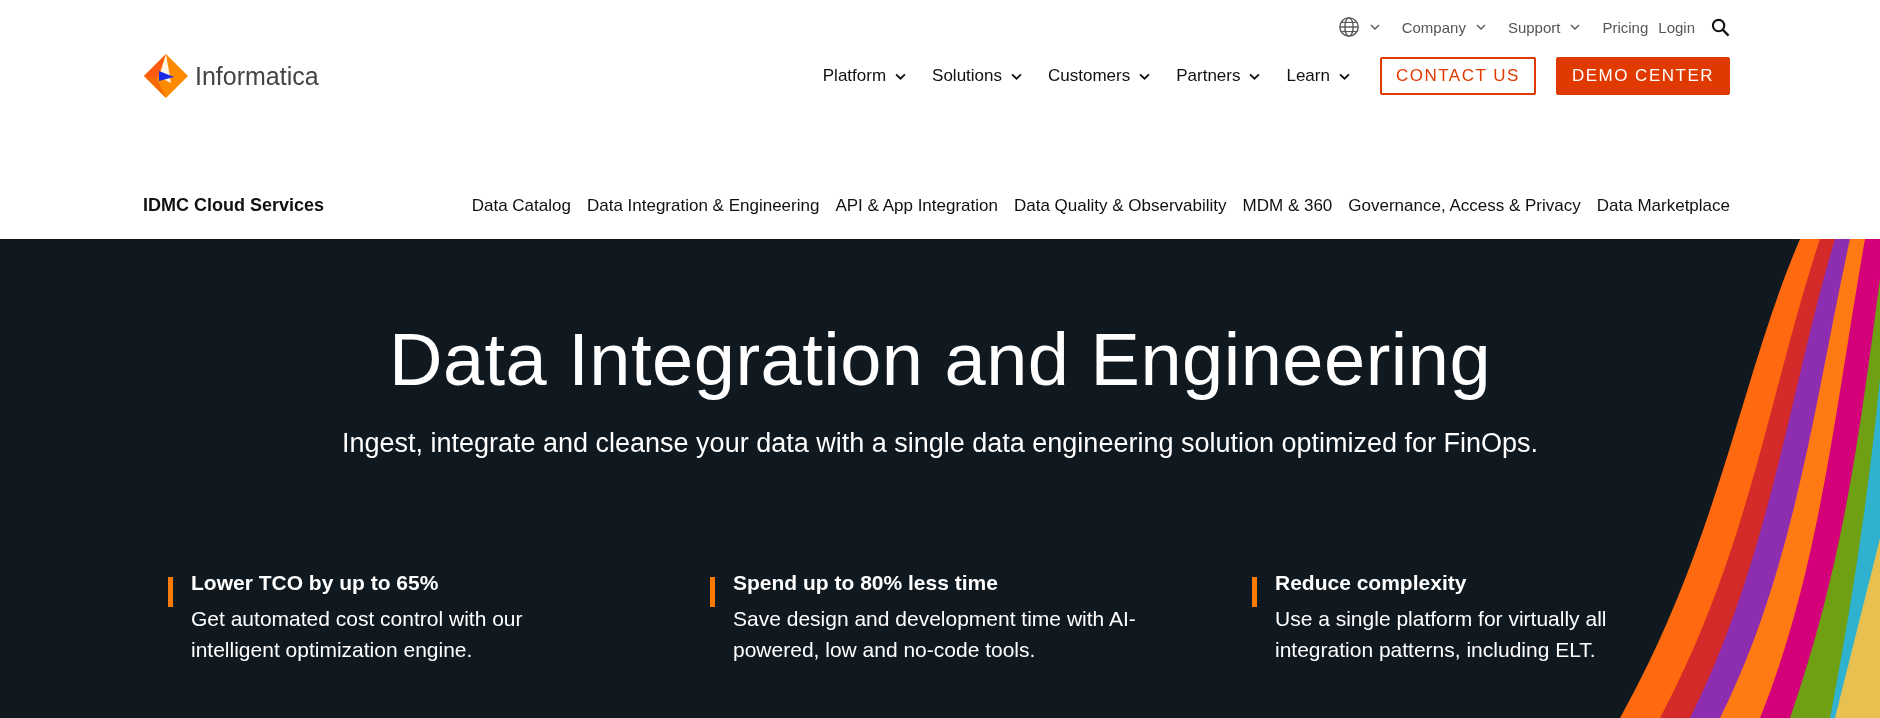 The width and height of the screenshot is (1880, 718). Describe the element at coordinates (1318, 76) in the screenshot. I see `nav-menu-item: Learn` at that location.